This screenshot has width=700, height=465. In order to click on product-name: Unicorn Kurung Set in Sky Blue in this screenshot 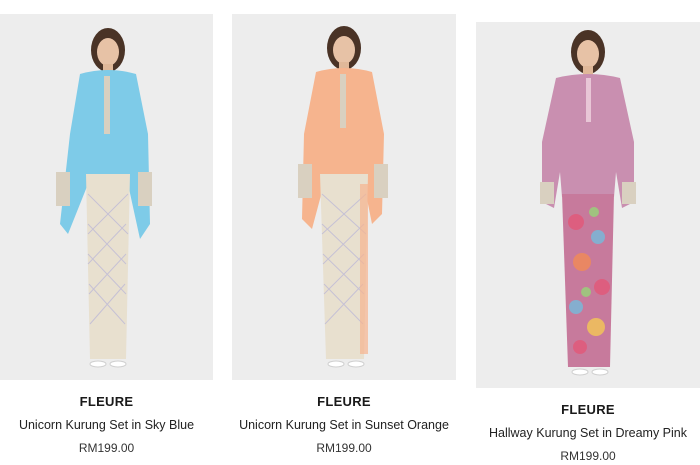, I will do `click(106, 425)`.